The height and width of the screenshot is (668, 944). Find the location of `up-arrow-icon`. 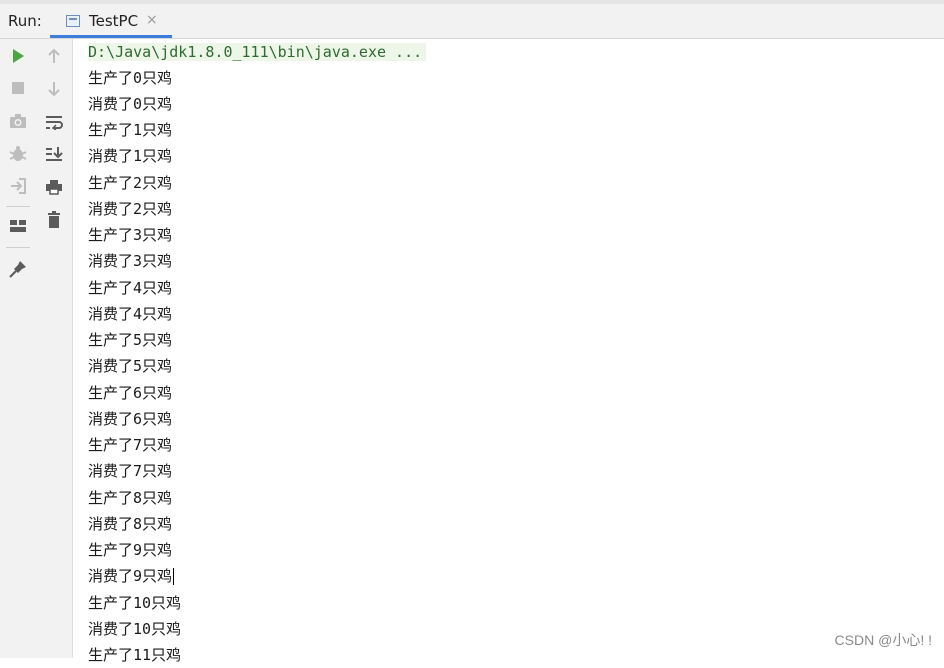

up-arrow-icon is located at coordinates (54, 56).